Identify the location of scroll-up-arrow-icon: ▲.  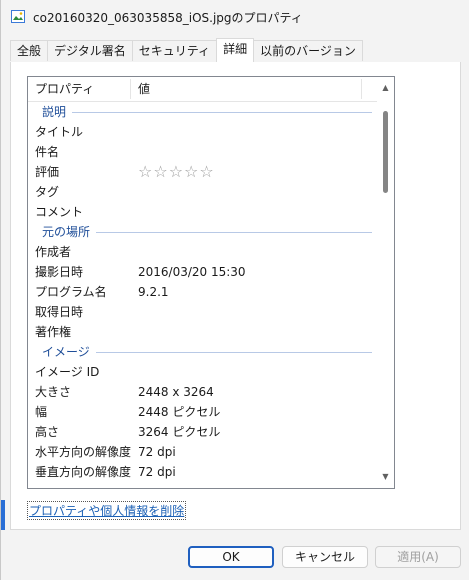
(385, 88).